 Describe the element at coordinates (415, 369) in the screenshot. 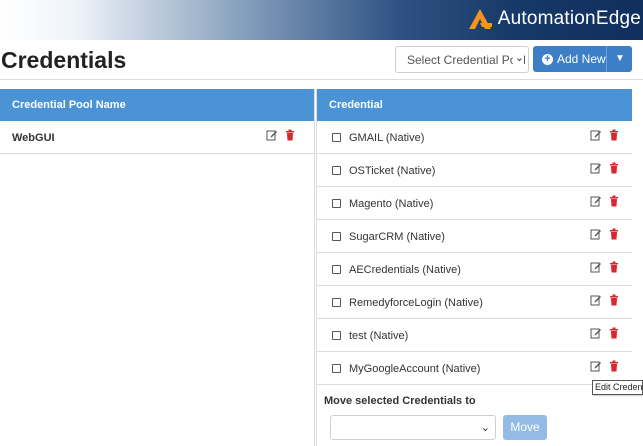

I see `credential-label: MyGoogleAccount (Native)` at that location.